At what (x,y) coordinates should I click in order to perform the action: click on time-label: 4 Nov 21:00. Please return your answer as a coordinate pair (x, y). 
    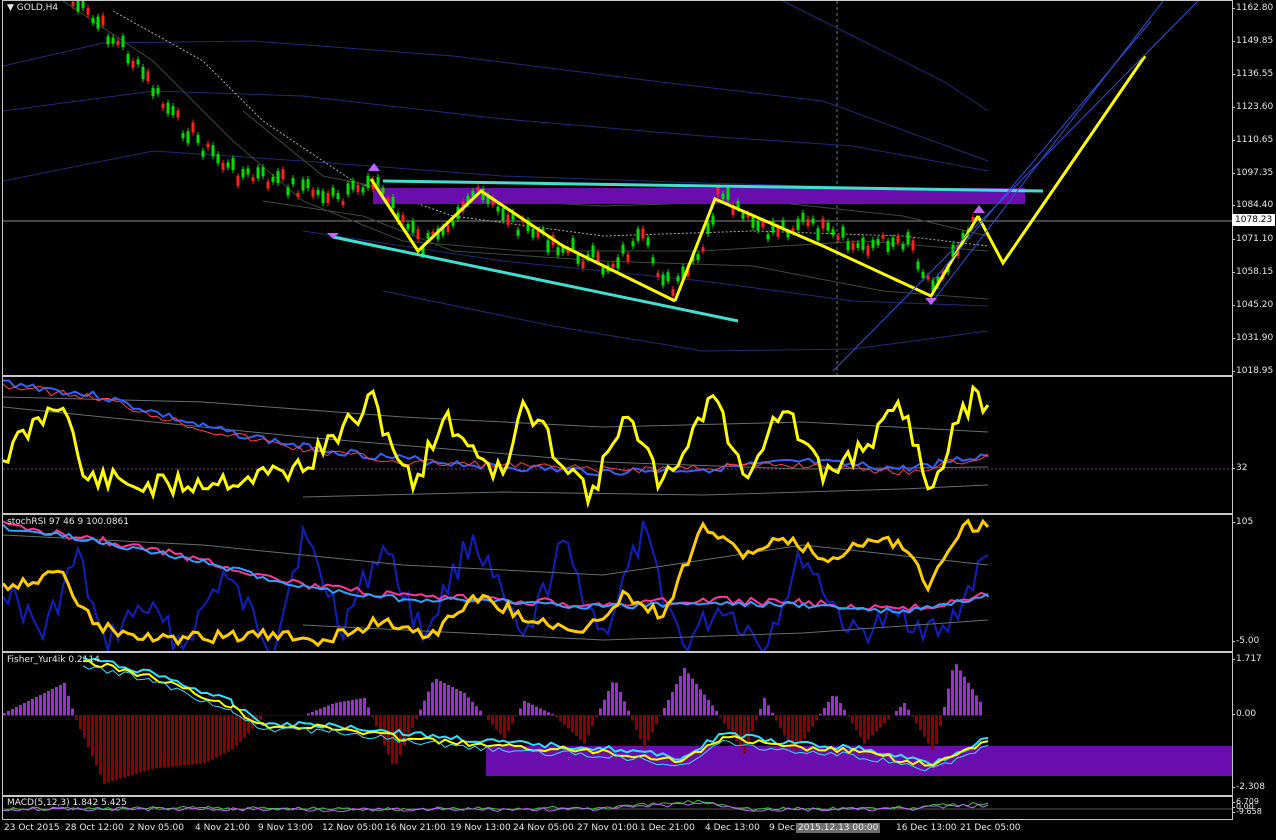
    Looking at the image, I should click on (222, 828).